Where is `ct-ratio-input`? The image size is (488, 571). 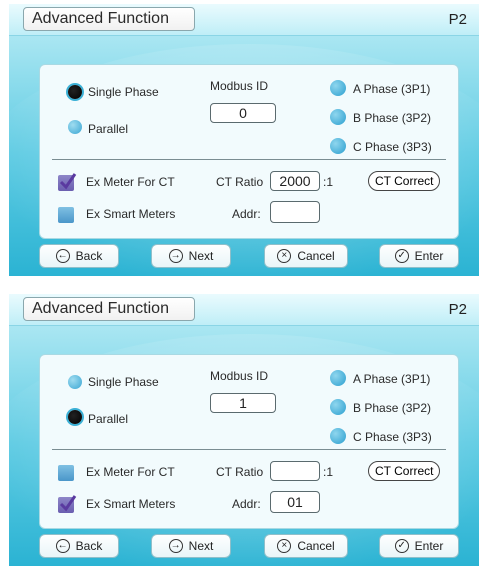 ct-ratio-input is located at coordinates (295, 471).